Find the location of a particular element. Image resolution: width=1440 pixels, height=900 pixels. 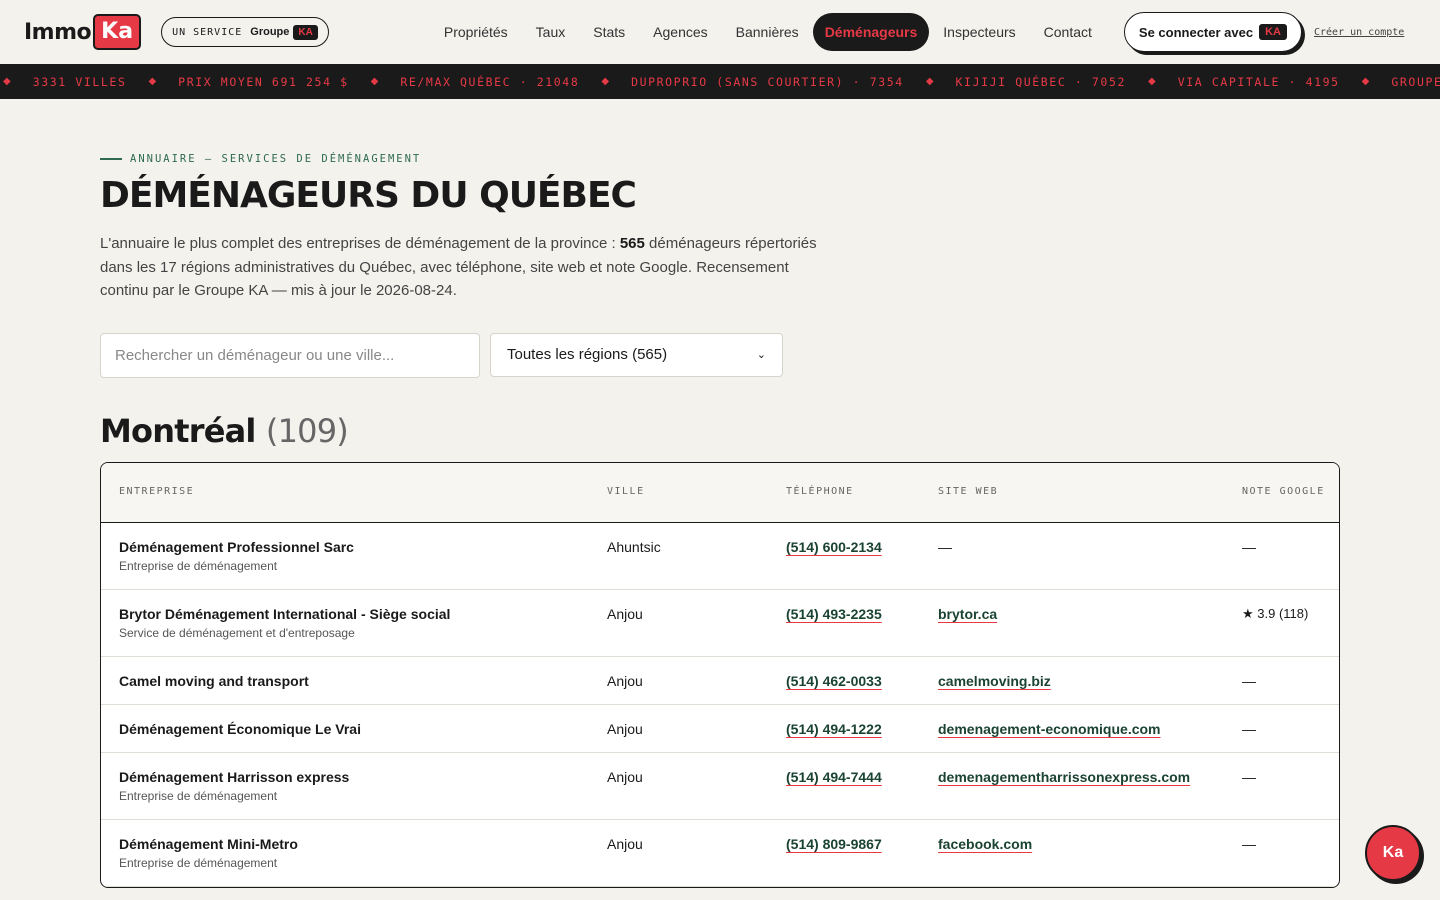

region-select: Toutes les régions (565) ⌄ is located at coordinates (636, 354).